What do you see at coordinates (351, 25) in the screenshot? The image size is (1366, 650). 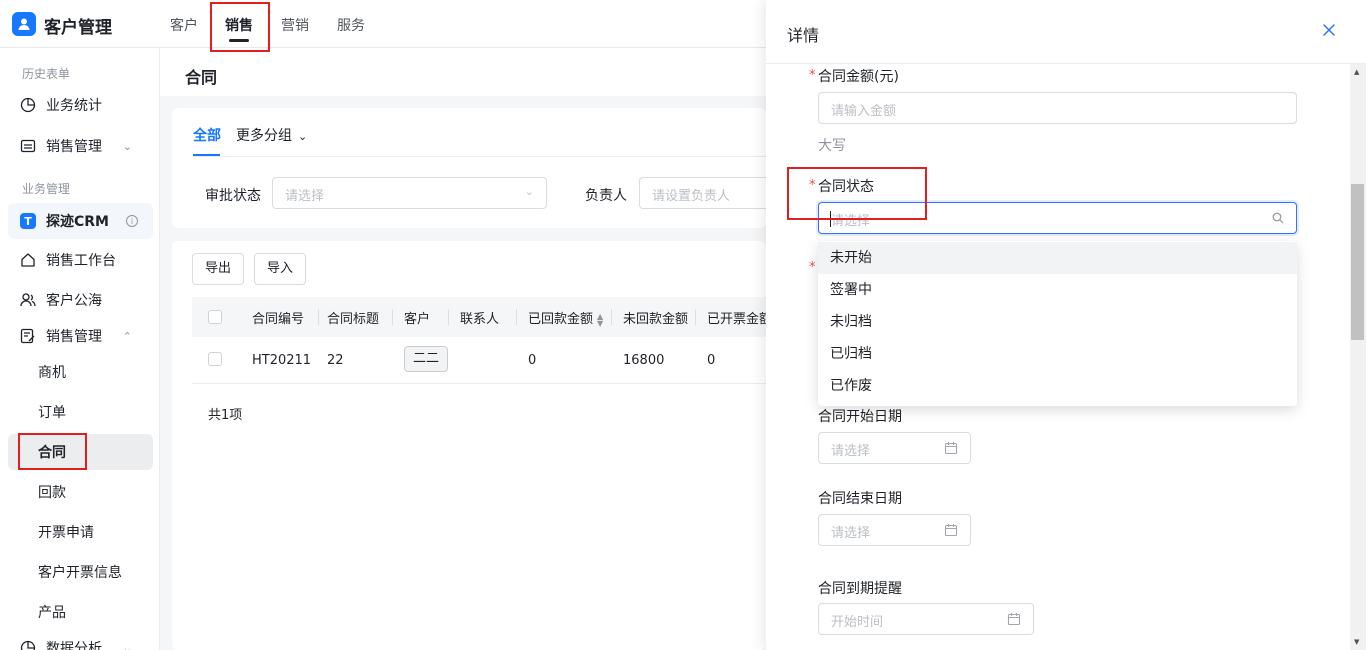 I see `tab-service: 服务` at bounding box center [351, 25].